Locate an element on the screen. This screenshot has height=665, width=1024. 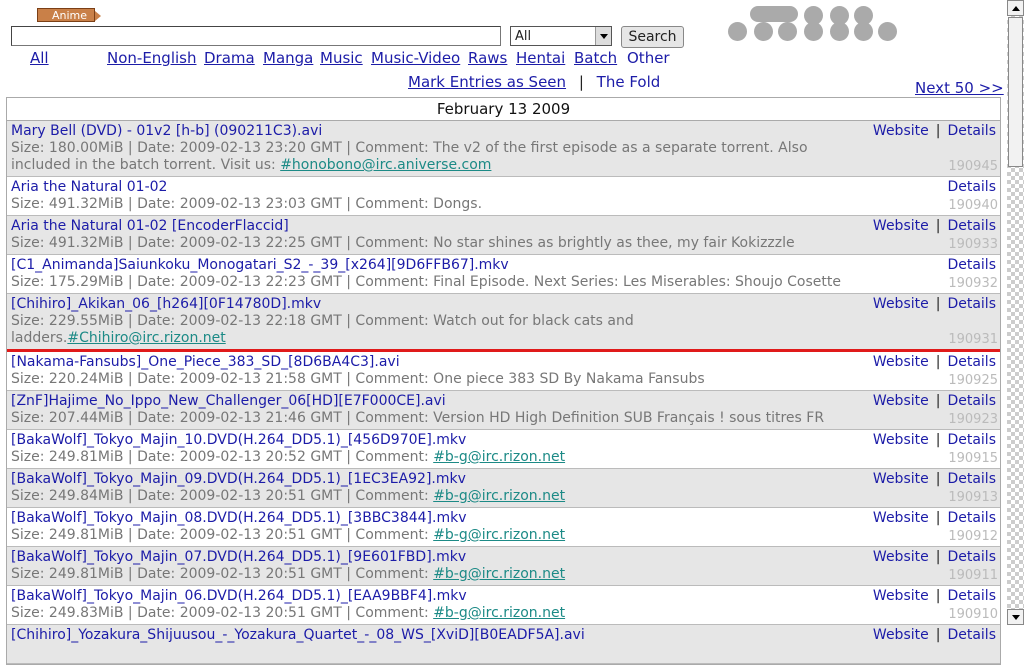
search-button: Search is located at coordinates (652, 37).